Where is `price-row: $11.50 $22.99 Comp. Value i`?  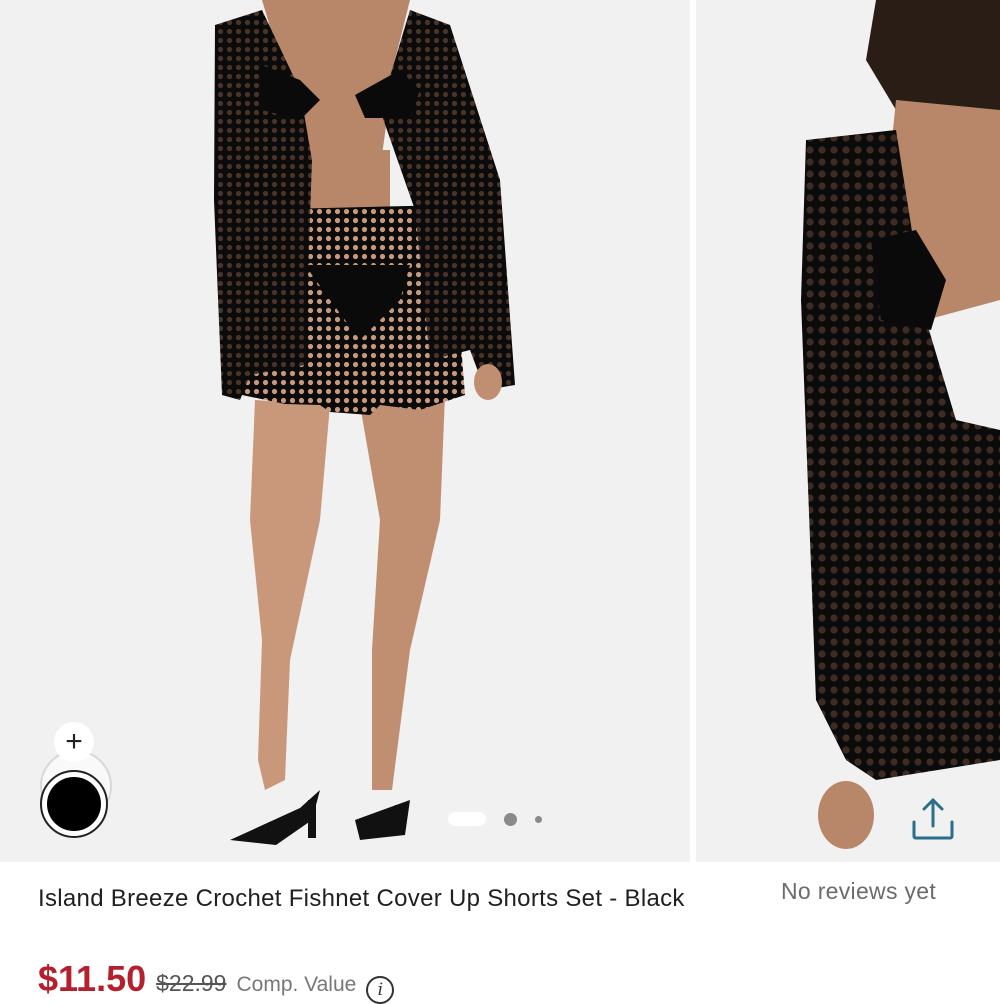 price-row: $11.50 $22.99 Comp. Value i is located at coordinates (216, 981).